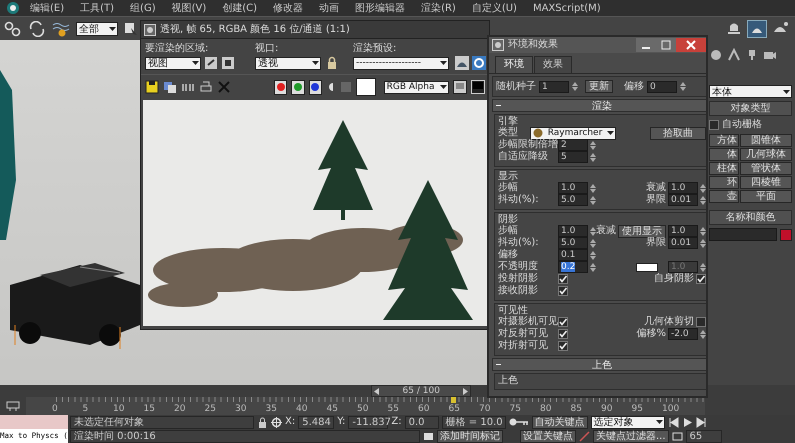  I want to click on link-icon, so click(13, 28).